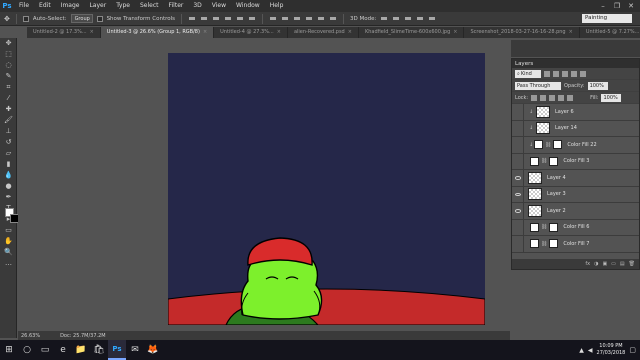 Image resolution: width=640 pixels, height=360 pixels. I want to click on auto-select-checkbox, so click(25, 18).